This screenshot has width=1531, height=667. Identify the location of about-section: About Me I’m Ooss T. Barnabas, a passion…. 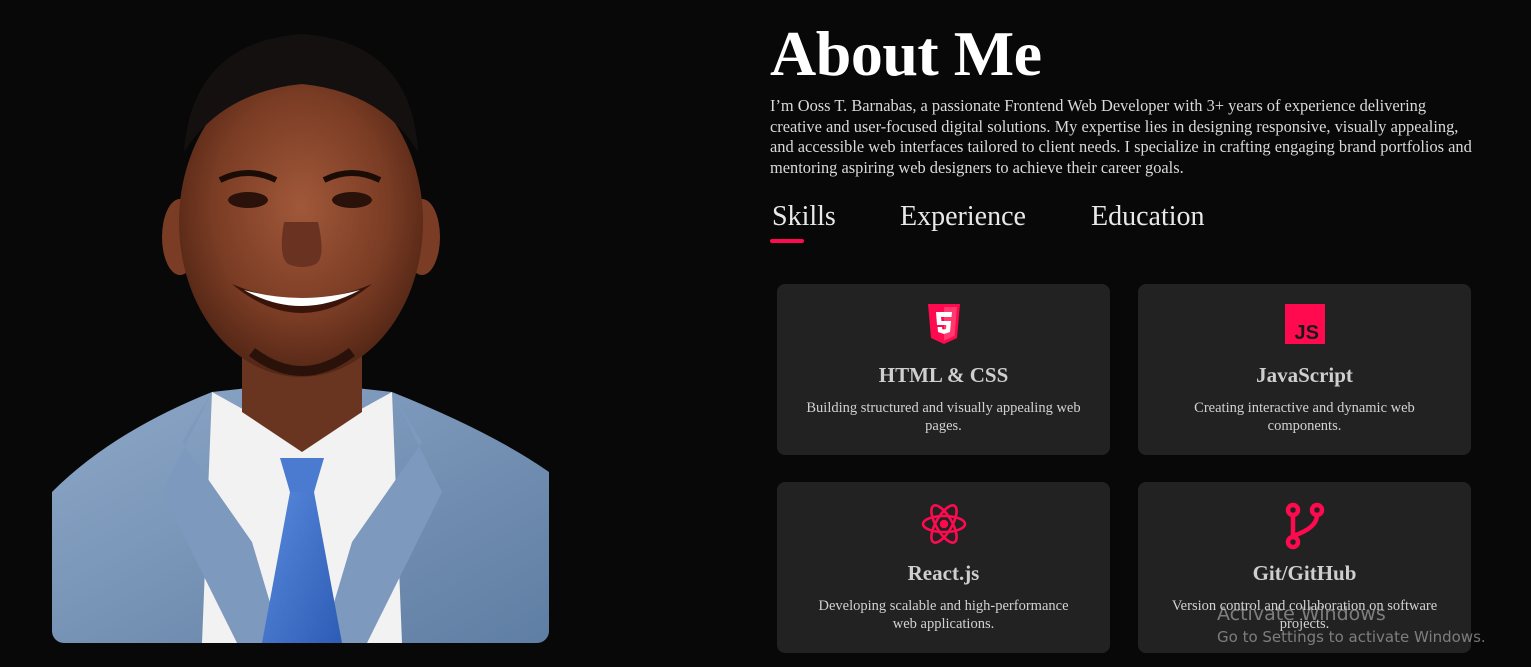
(1125, 98).